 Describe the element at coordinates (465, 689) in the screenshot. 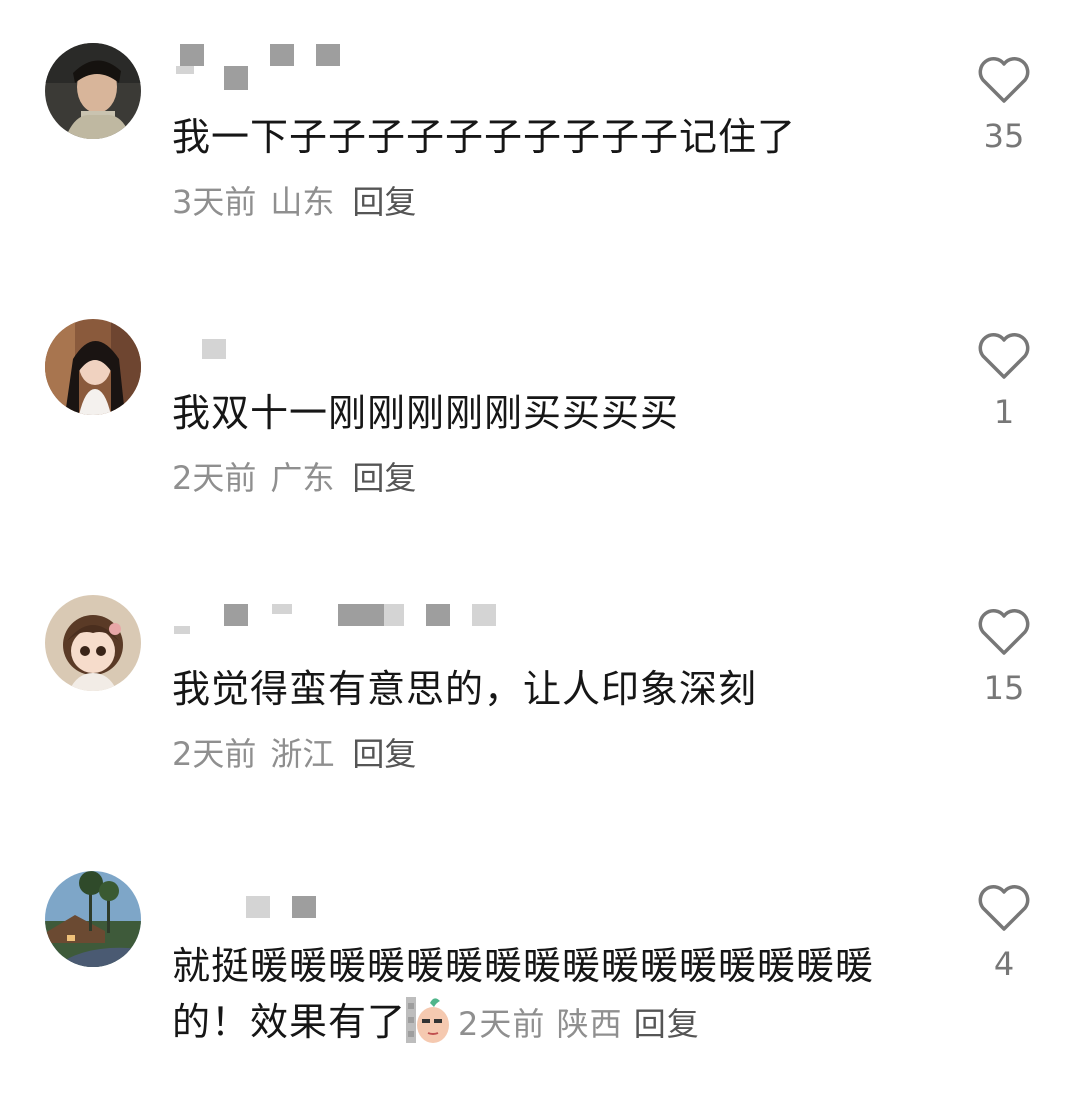

I see `comment-text: 我觉得蛮有意思的，让人印象深刻` at that location.